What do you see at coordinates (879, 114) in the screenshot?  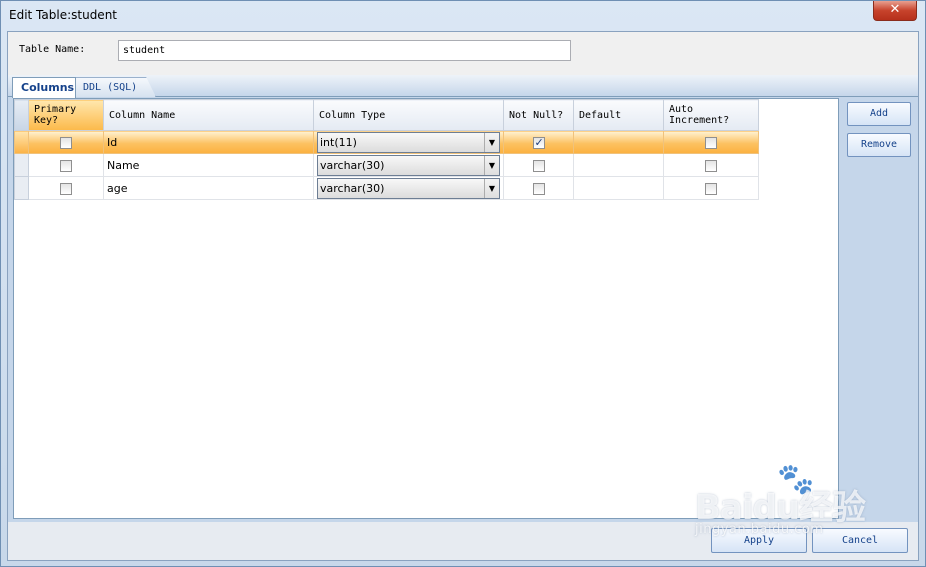 I see `add-column-button: Add` at bounding box center [879, 114].